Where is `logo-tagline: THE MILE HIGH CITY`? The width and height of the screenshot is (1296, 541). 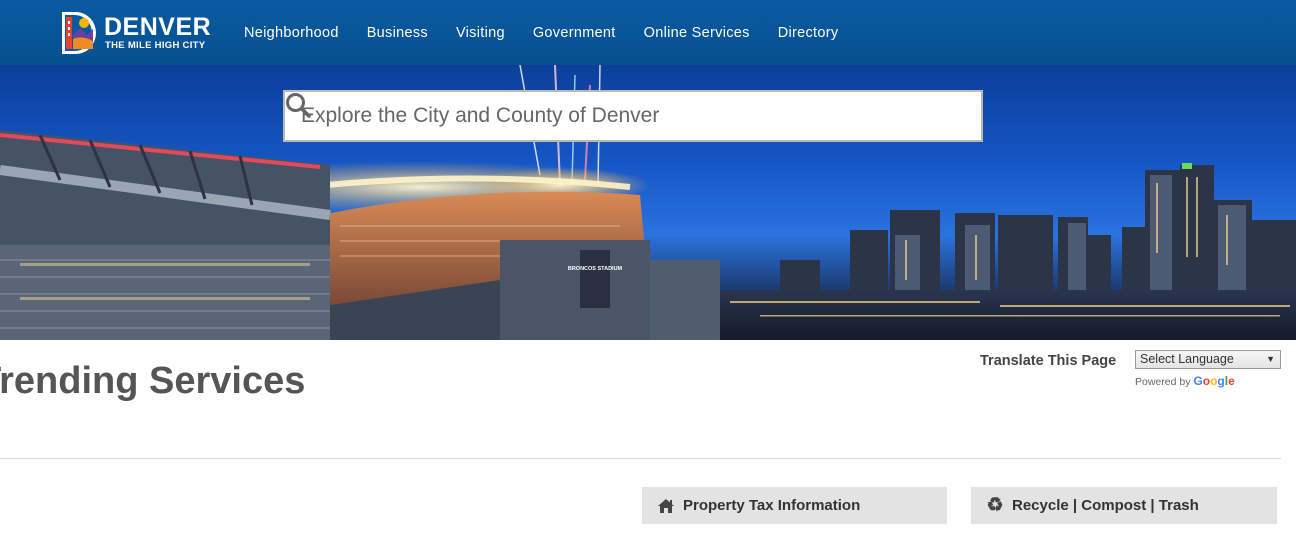
logo-tagline: THE MILE HIGH CITY is located at coordinates (155, 45).